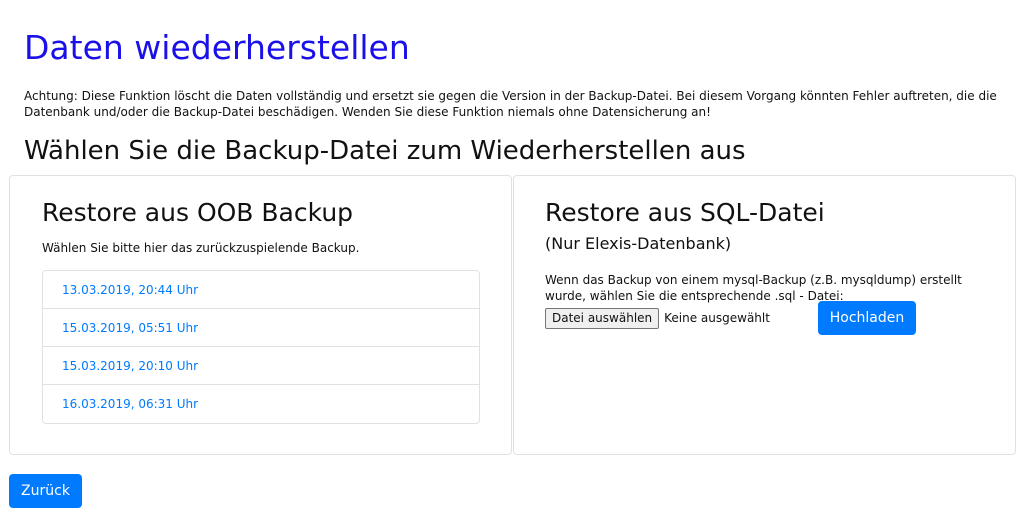  I want to click on choose-file-button: Datei auswählen, so click(602, 318).